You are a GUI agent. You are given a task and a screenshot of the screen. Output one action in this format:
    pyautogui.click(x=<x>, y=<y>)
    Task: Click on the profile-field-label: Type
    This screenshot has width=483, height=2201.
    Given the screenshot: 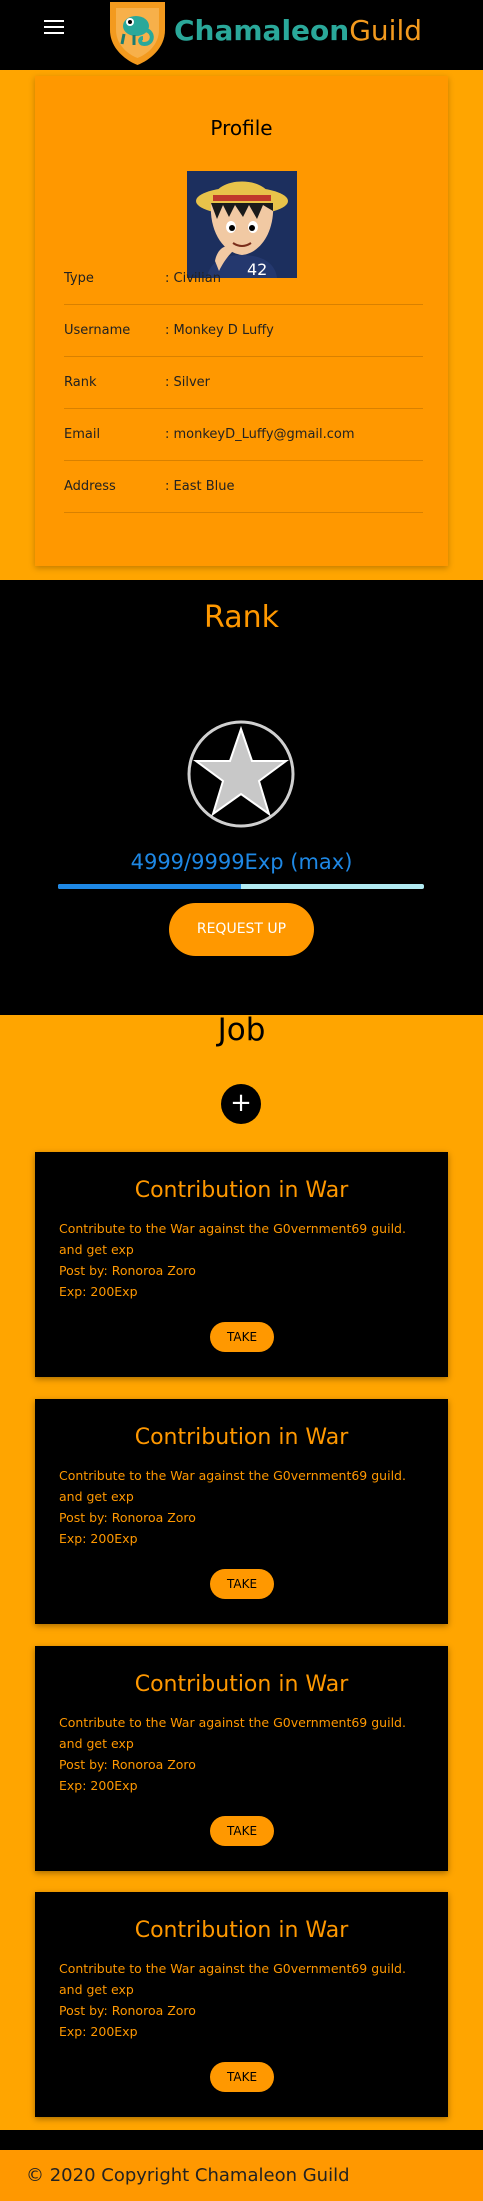 What is the action you would take?
    pyautogui.click(x=79, y=278)
    